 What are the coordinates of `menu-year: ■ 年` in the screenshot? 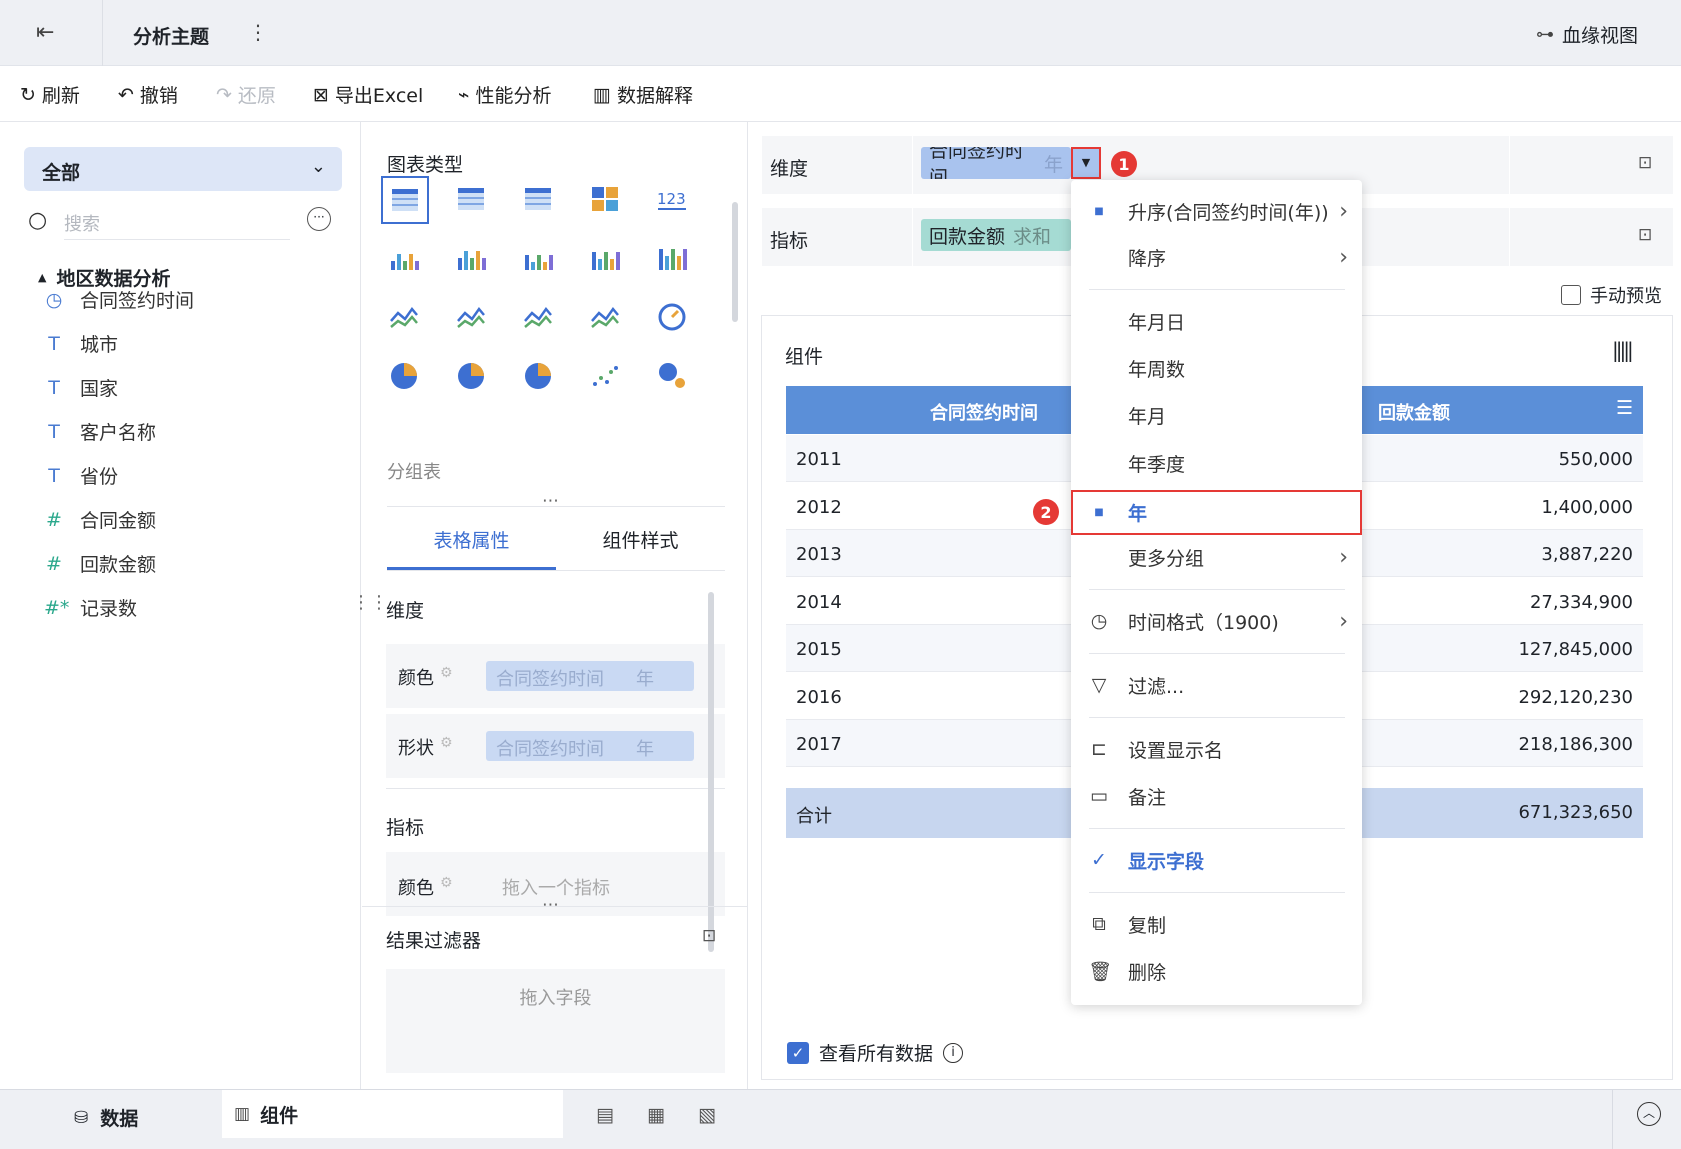 It's located at (1216, 512).